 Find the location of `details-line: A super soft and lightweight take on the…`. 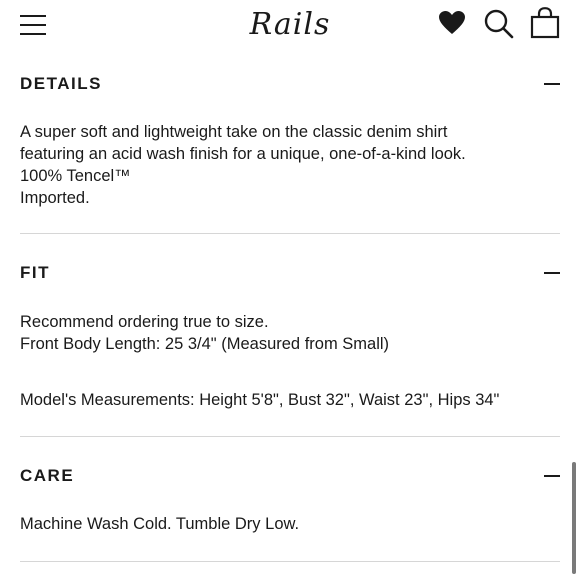

details-line: A super soft and lightweight take on the… is located at coordinates (234, 132).